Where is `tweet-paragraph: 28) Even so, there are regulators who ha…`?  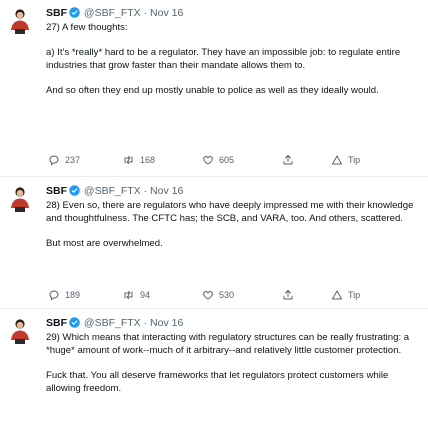
tweet-paragraph: 28) Even so, there are regulators who ha… is located at coordinates (230, 212).